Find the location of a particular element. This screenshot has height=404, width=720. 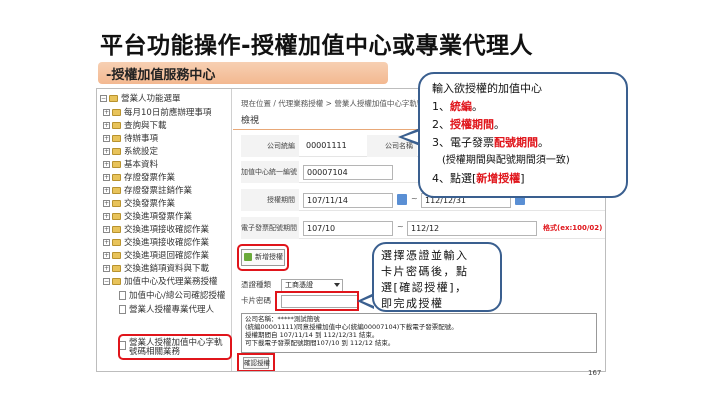

confirm-callout: 選擇憑證並輸入 卡片密碼後，點 選[確認授權]， 即完成授權 is located at coordinates (437, 277).